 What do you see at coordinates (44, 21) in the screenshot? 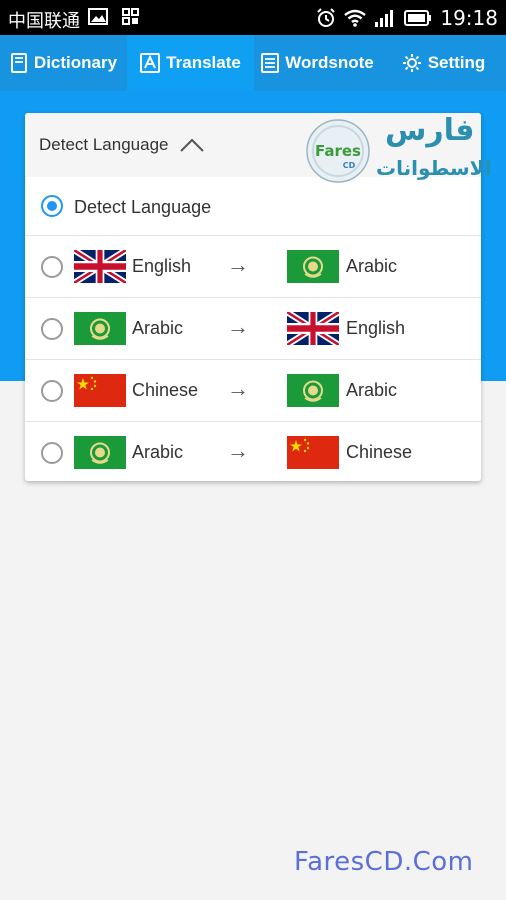
I see `carrier-name: 中国联通` at bounding box center [44, 21].